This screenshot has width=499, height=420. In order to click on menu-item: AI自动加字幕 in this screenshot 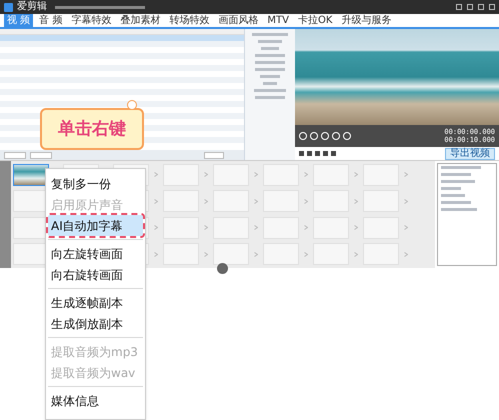, I will do `click(95, 225)`.